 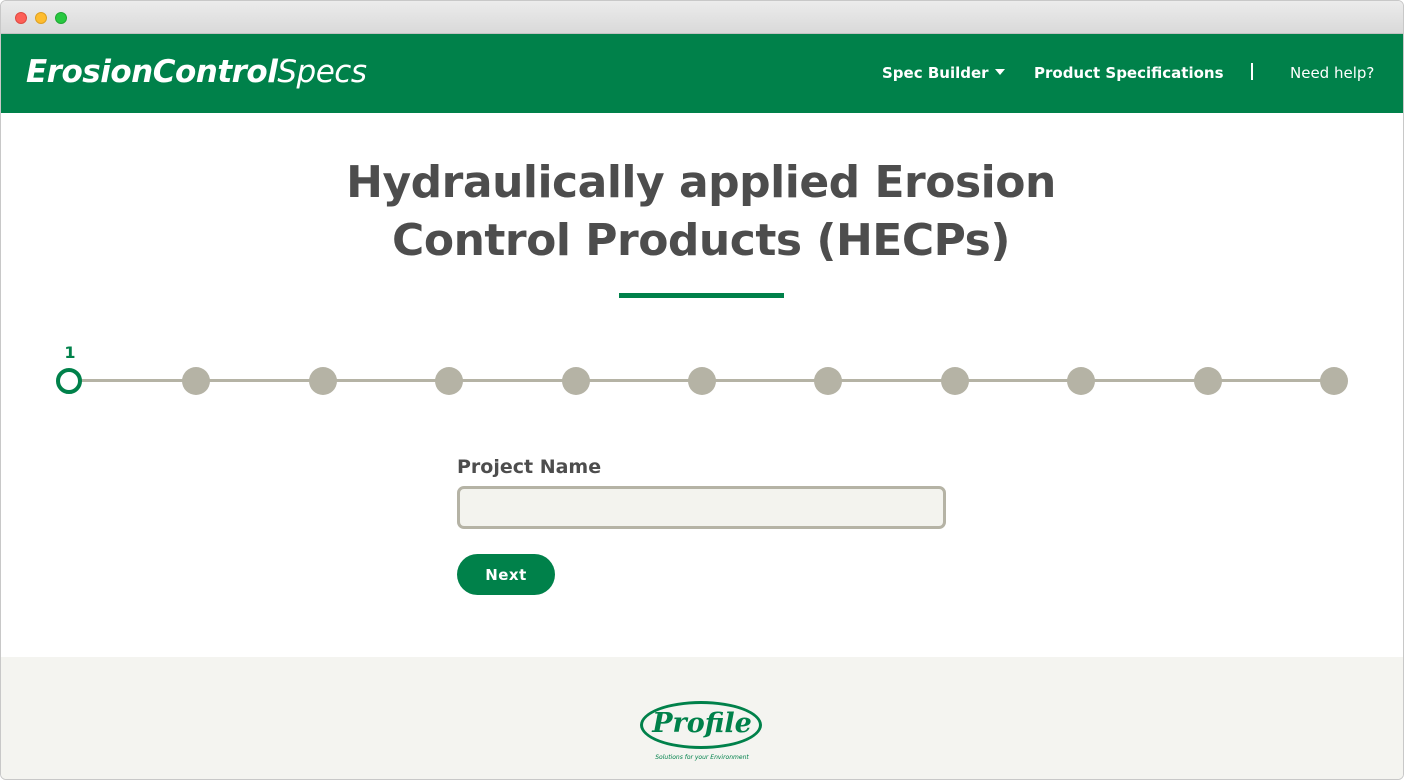 I want to click on close-window-icon, so click(x=21, y=18).